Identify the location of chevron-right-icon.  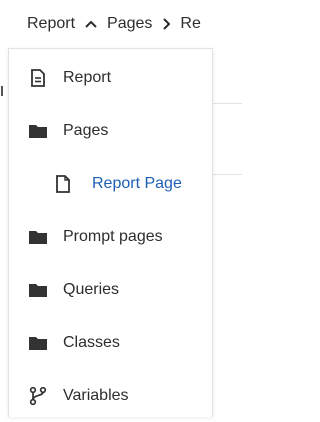
(166, 24).